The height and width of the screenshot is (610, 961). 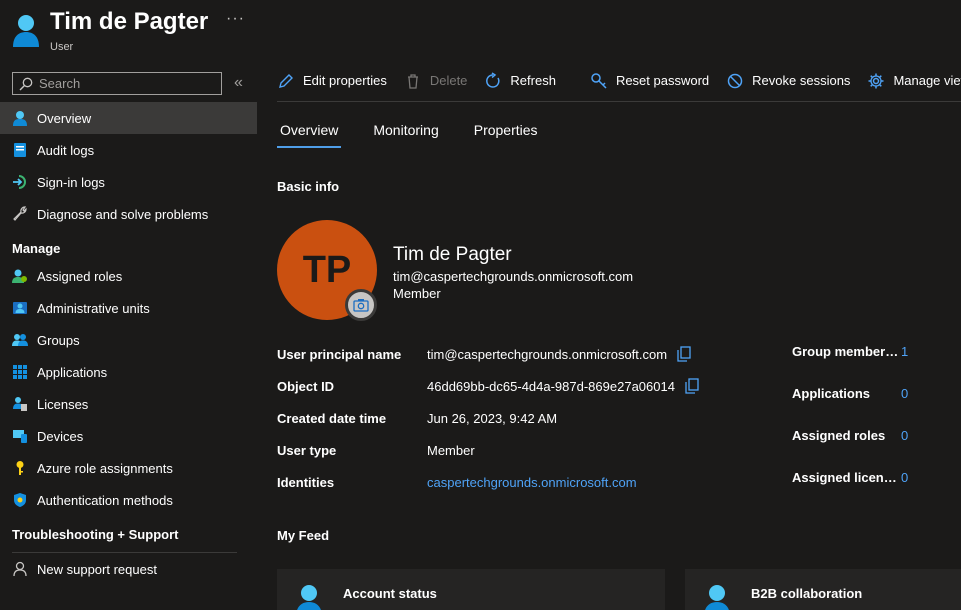 What do you see at coordinates (339, 354) in the screenshot?
I see `property-label: User principal name` at bounding box center [339, 354].